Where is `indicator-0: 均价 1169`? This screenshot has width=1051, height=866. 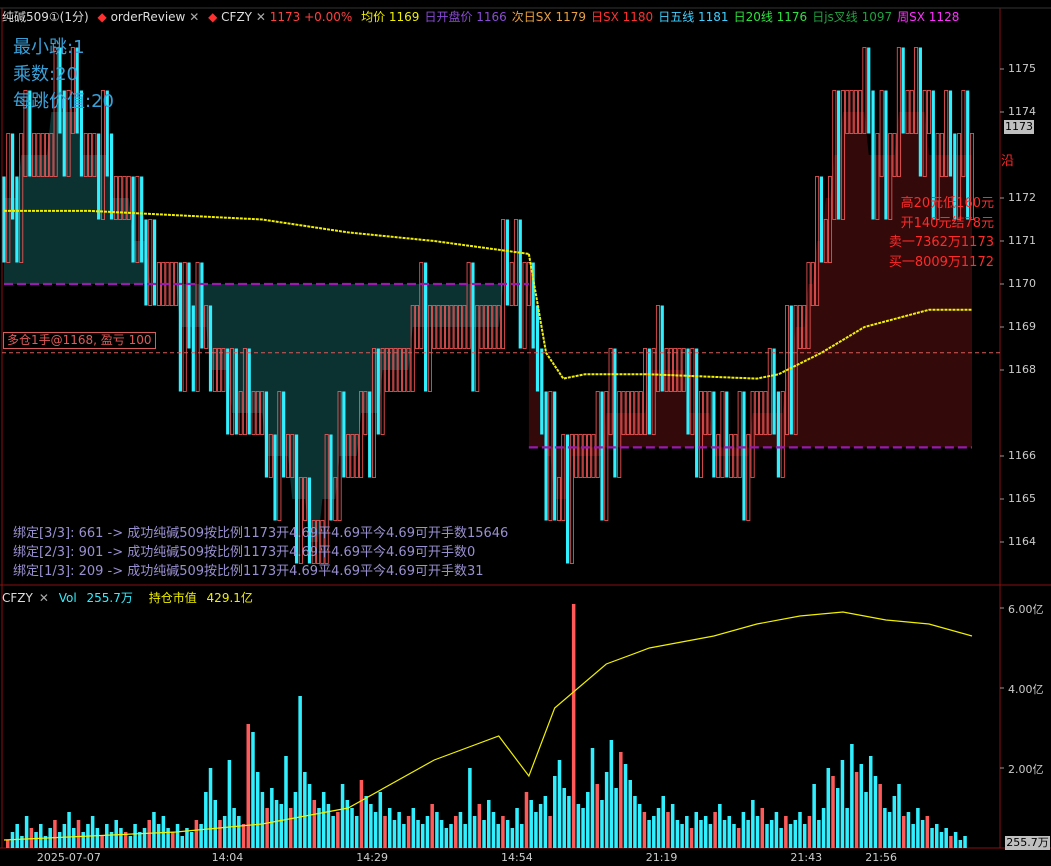
indicator-0: 均价 1169 is located at coordinates (390, 17).